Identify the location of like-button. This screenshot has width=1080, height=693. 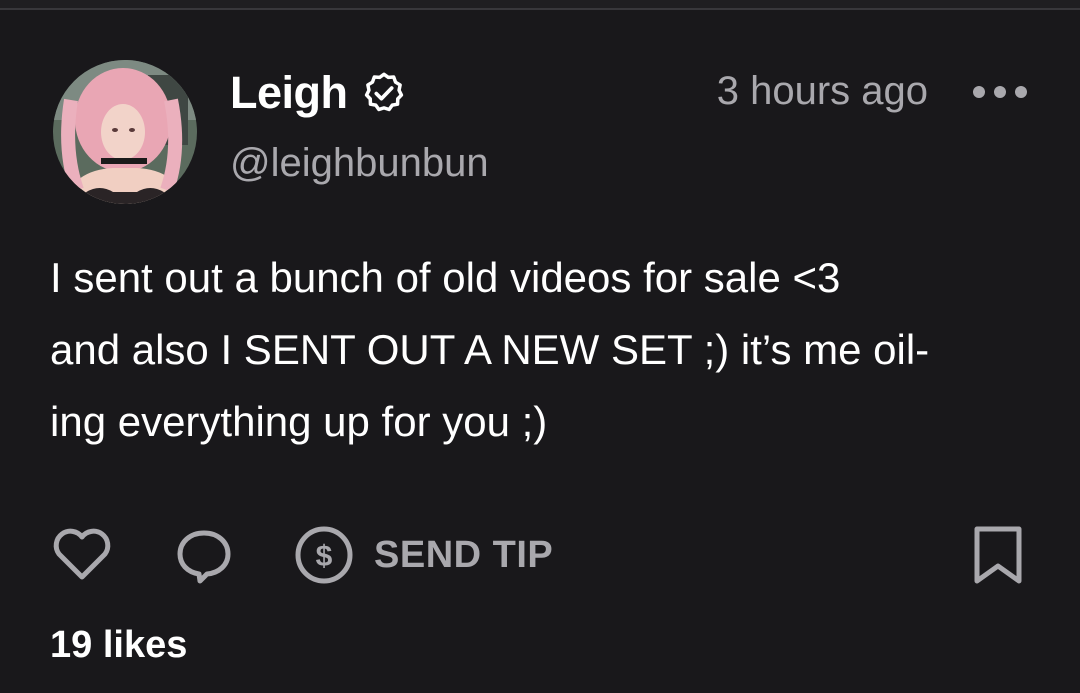
(82, 555).